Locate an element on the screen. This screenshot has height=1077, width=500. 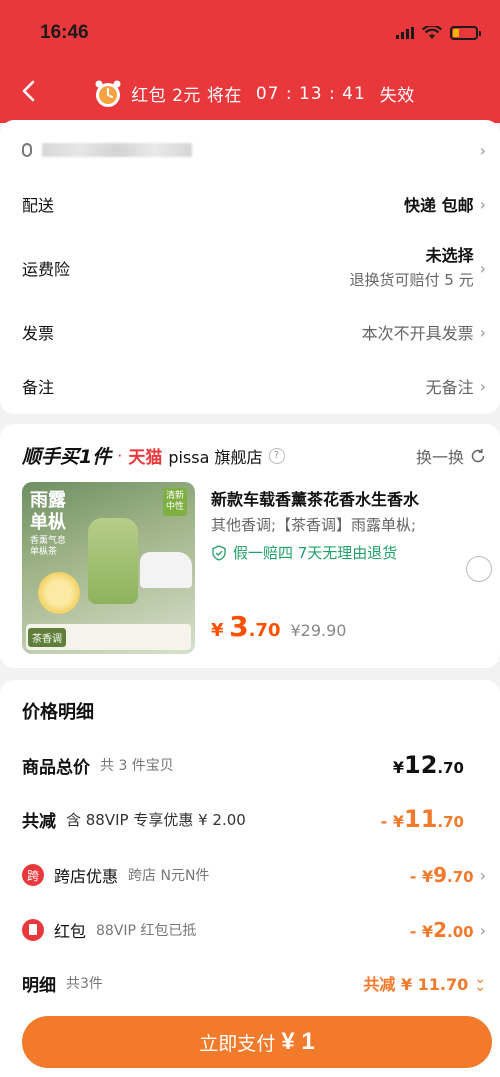
lemon-graphic is located at coordinates (59, 593).